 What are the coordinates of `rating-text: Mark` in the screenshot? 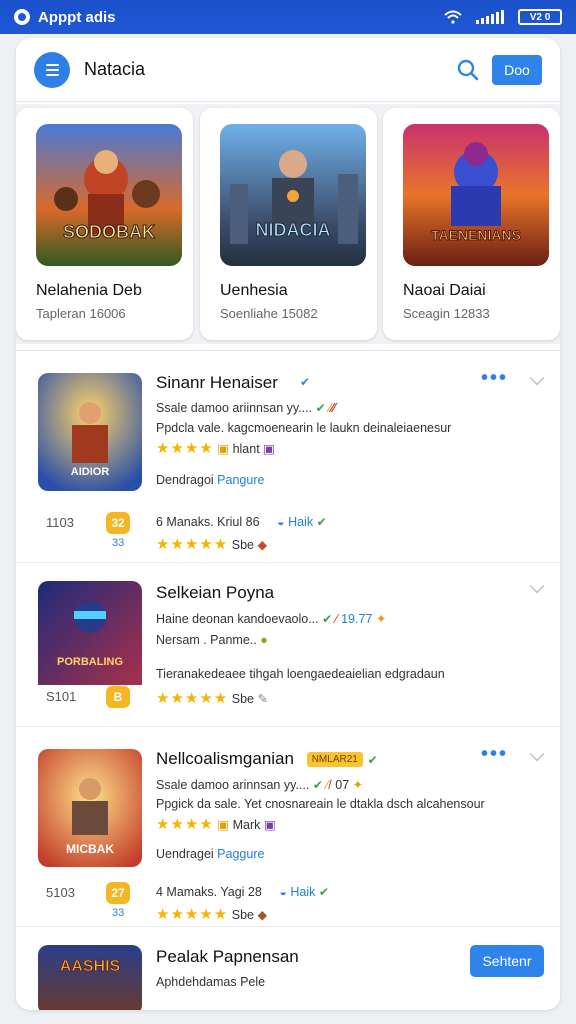 It's located at (246, 825).